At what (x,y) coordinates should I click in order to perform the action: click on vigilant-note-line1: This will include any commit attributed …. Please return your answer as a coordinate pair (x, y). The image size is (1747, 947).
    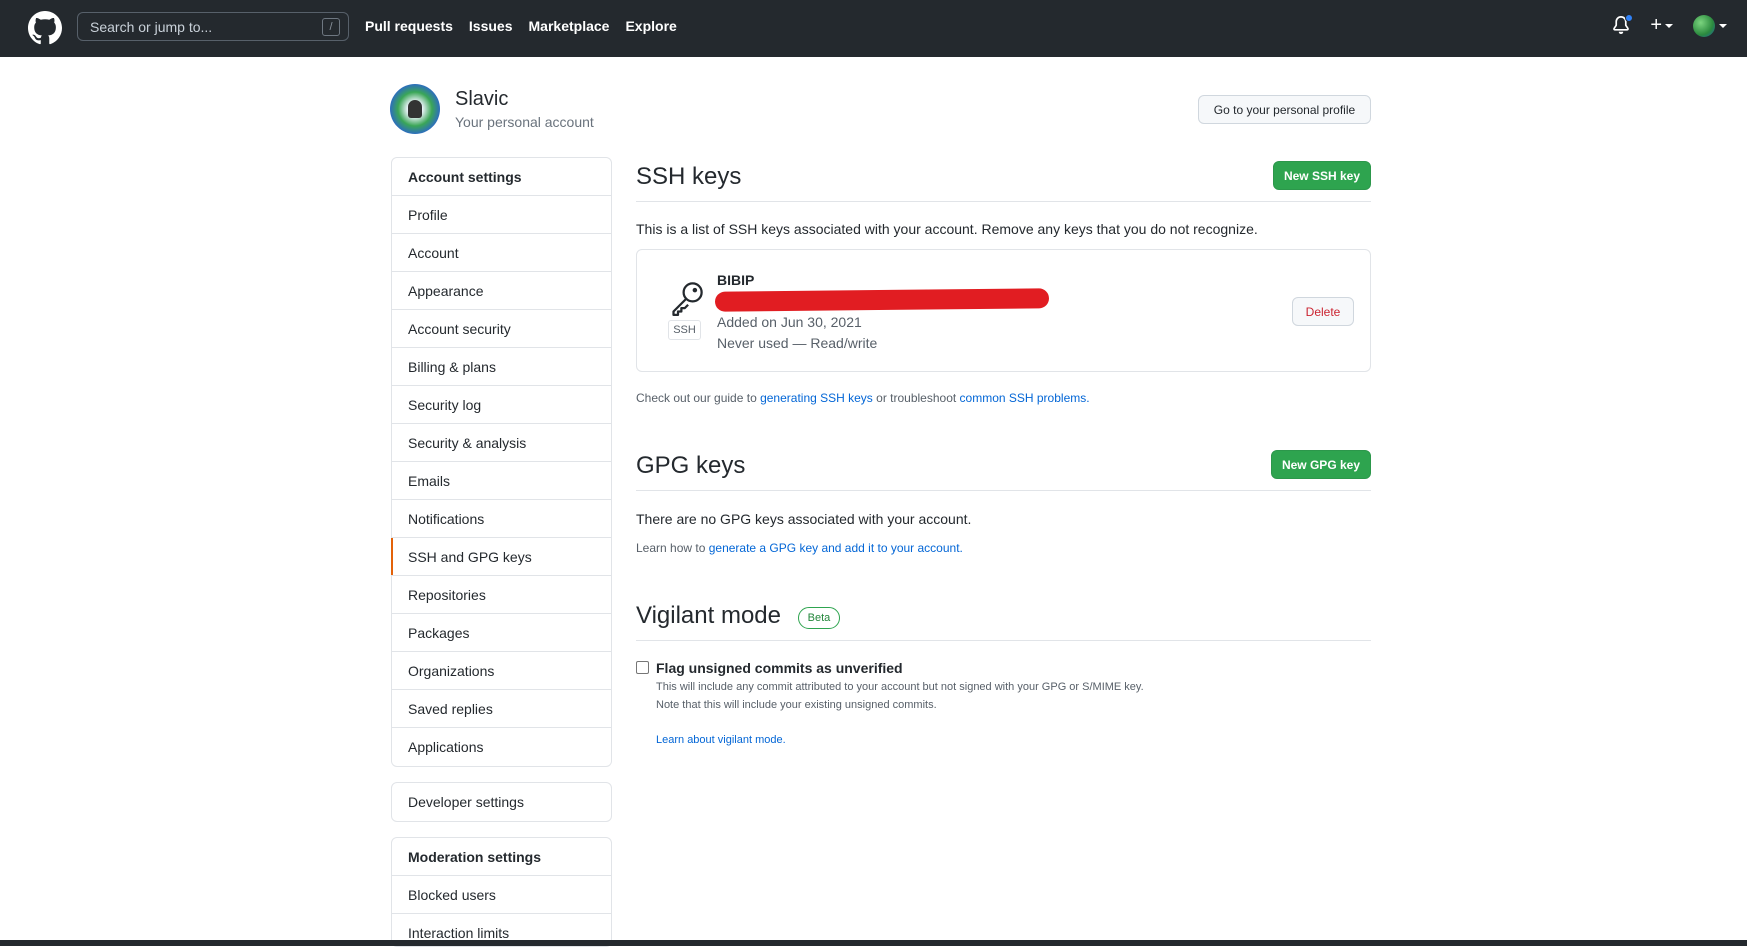
    Looking at the image, I should click on (900, 687).